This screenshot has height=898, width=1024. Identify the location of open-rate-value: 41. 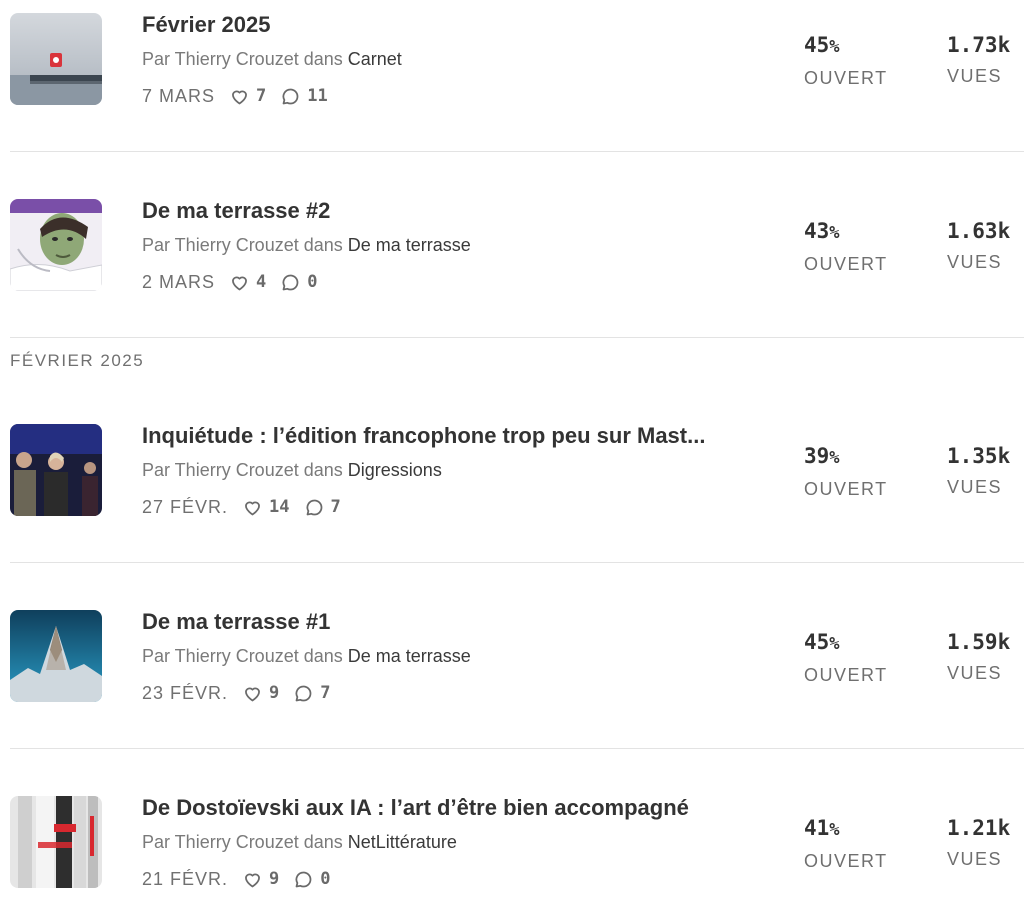
(817, 828).